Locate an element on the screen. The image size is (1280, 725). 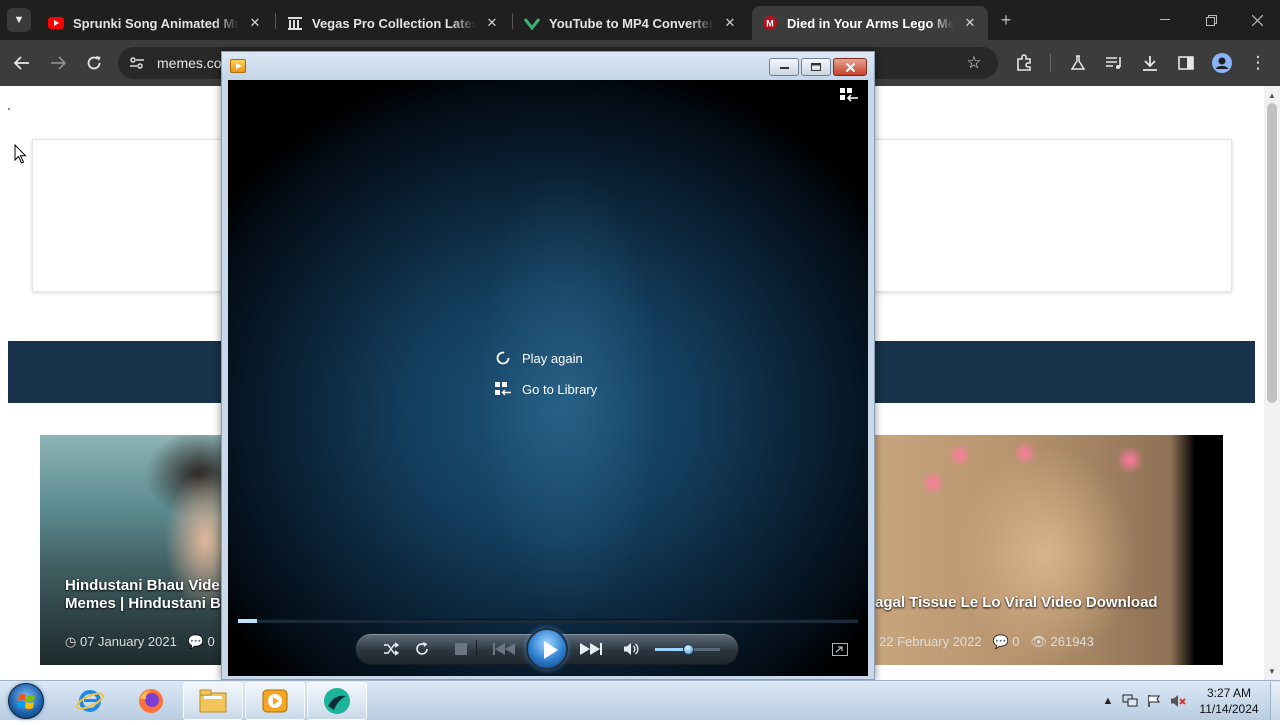
wmp-maximize-button is located at coordinates (816, 67).